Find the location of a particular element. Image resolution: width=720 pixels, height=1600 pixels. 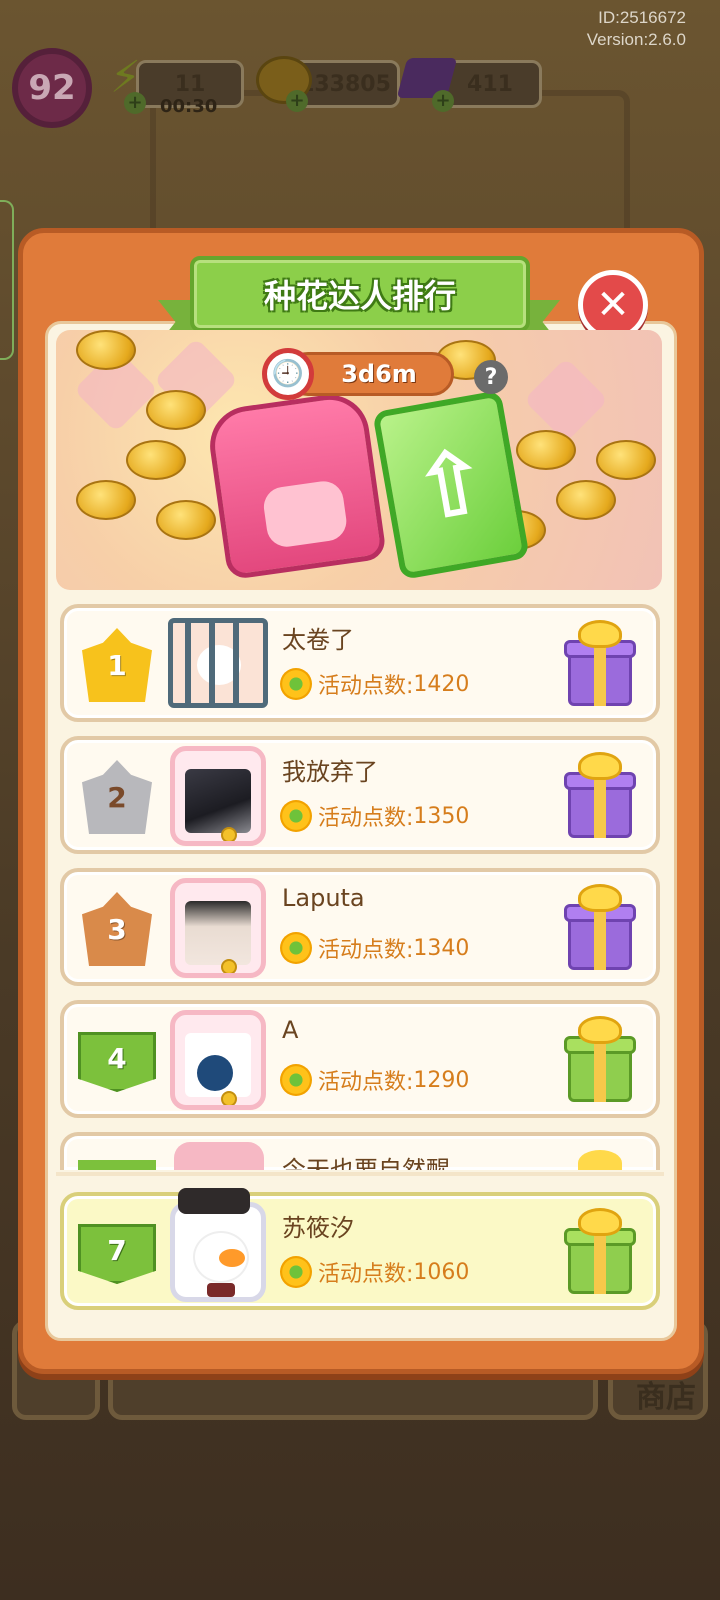

leaderboard-row: 1 太卷了 活动点数: 1420 is located at coordinates (360, 663).